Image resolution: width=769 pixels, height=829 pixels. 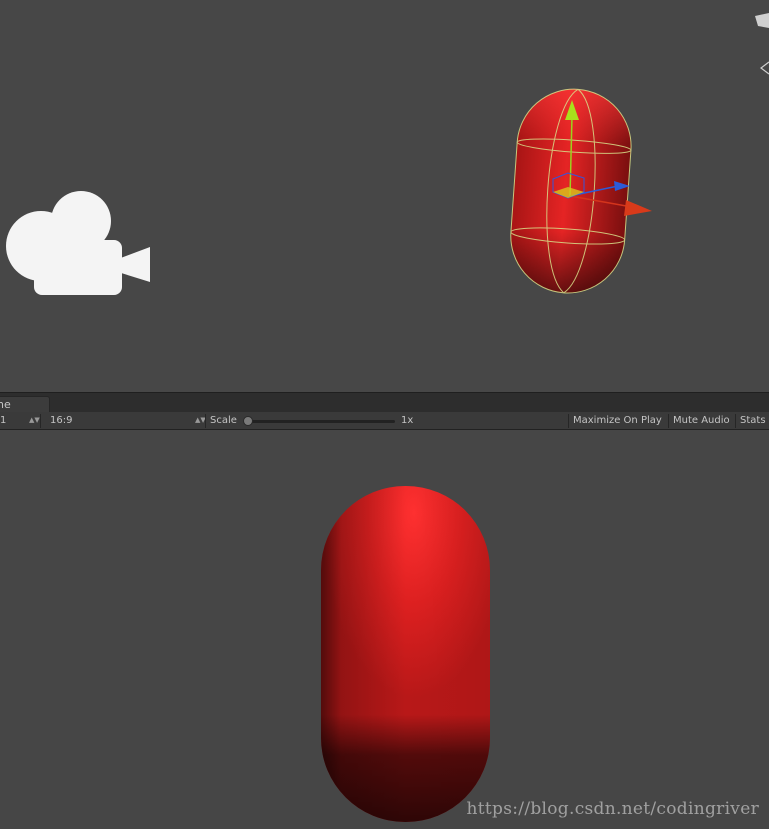 I want to click on game-canvas, so click(x=405, y=654).